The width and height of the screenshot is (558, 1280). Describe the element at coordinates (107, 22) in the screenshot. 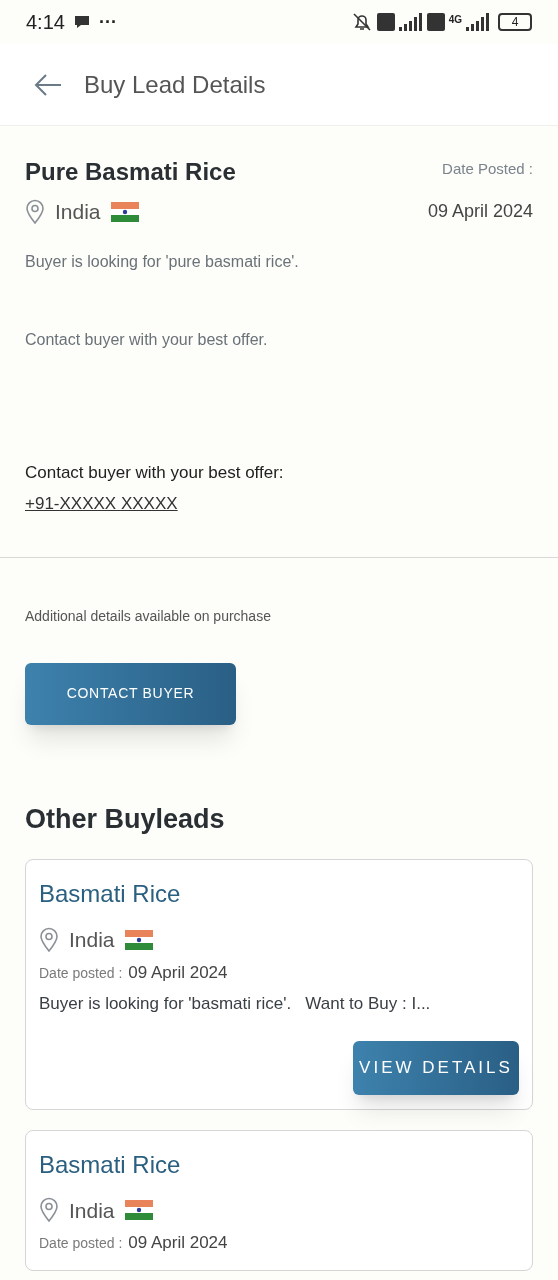

I see `more-notifications: ···` at that location.